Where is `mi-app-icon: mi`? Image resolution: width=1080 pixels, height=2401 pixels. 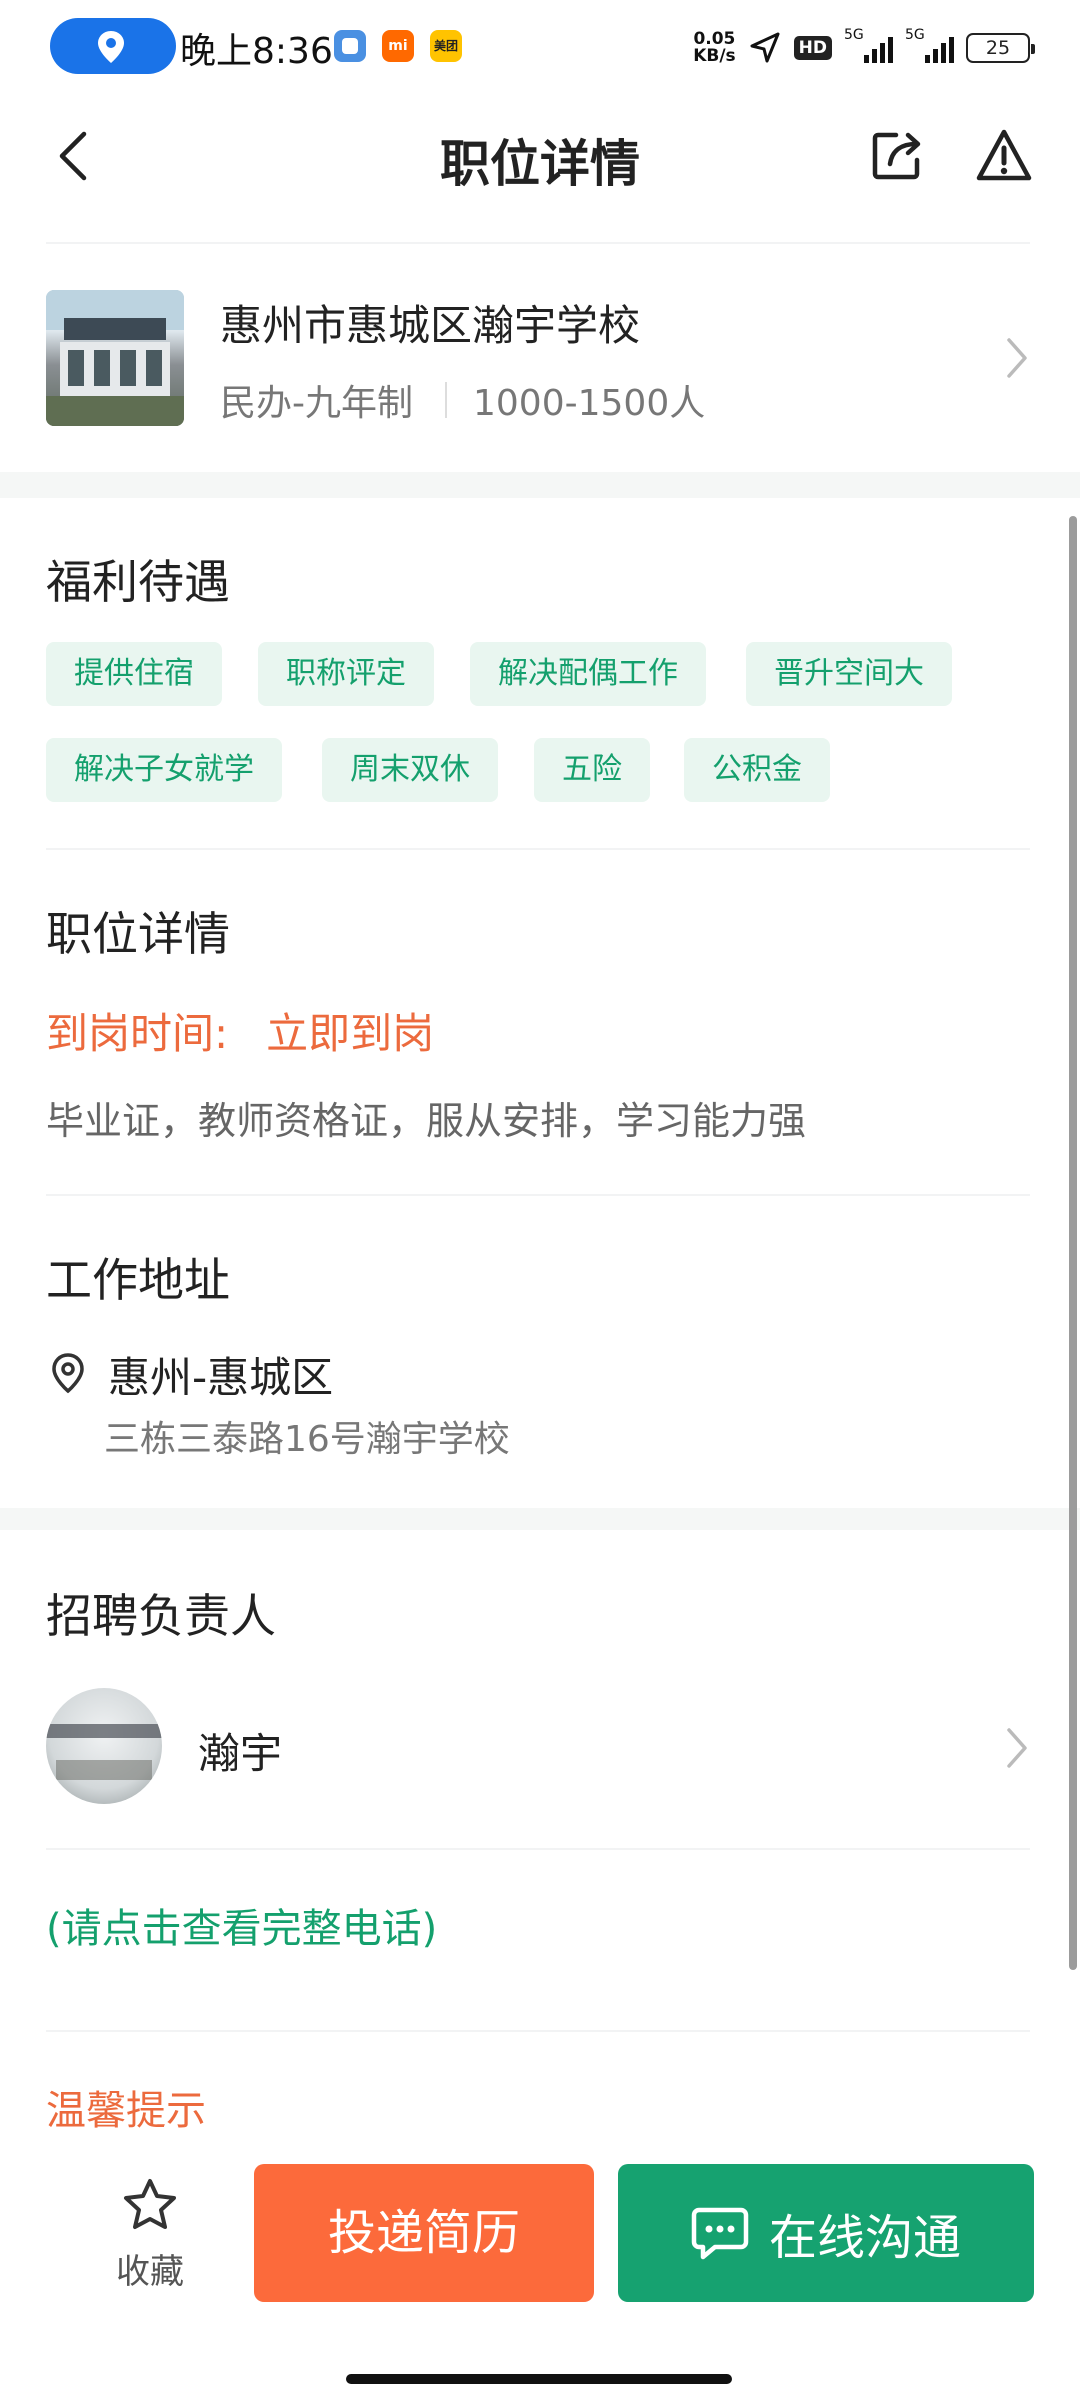 mi-app-icon: mi is located at coordinates (398, 46).